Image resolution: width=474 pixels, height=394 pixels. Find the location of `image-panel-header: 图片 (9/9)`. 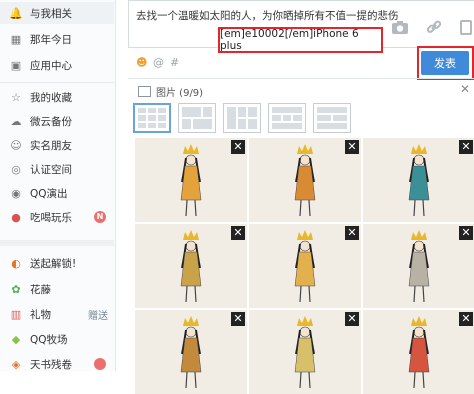

image-panel-header: 图片 (9/9) is located at coordinates (170, 91).